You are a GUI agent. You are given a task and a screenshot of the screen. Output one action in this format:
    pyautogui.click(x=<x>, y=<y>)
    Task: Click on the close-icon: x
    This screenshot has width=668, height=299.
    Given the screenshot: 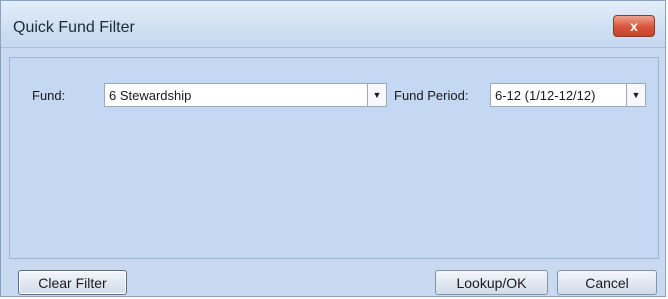 What is the action you would take?
    pyautogui.click(x=634, y=26)
    